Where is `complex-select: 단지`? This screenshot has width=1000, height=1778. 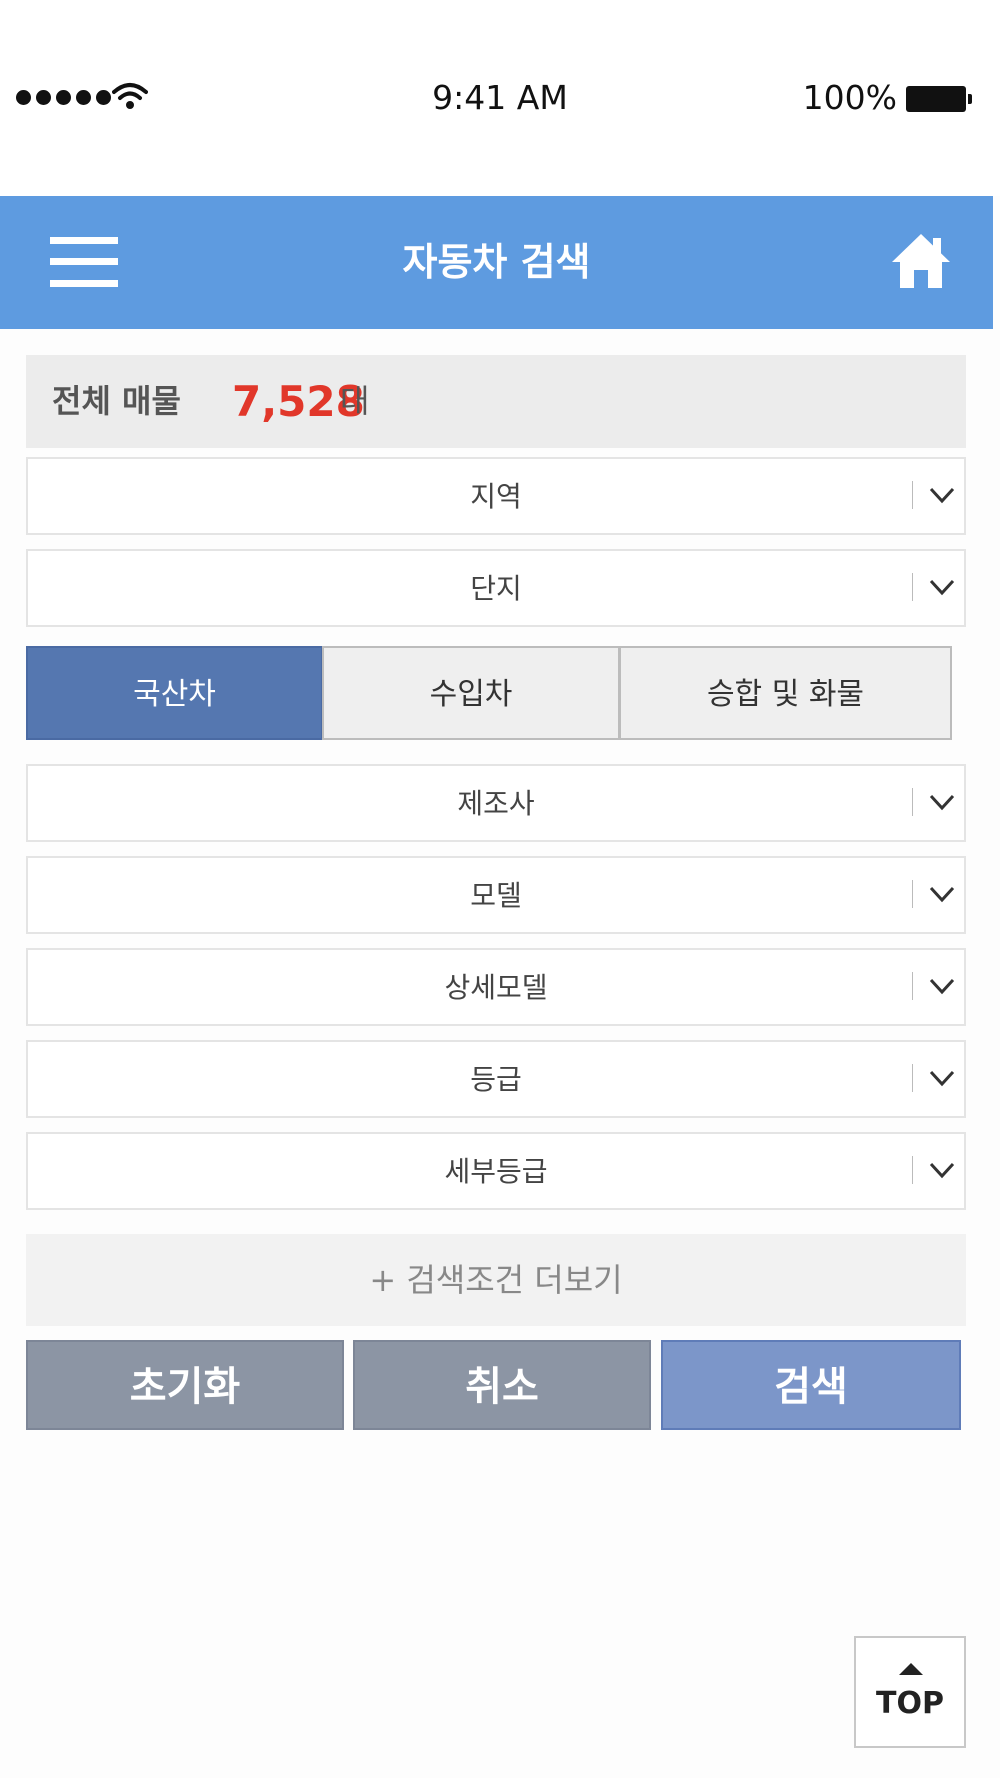 complex-select: 단지 is located at coordinates (496, 588).